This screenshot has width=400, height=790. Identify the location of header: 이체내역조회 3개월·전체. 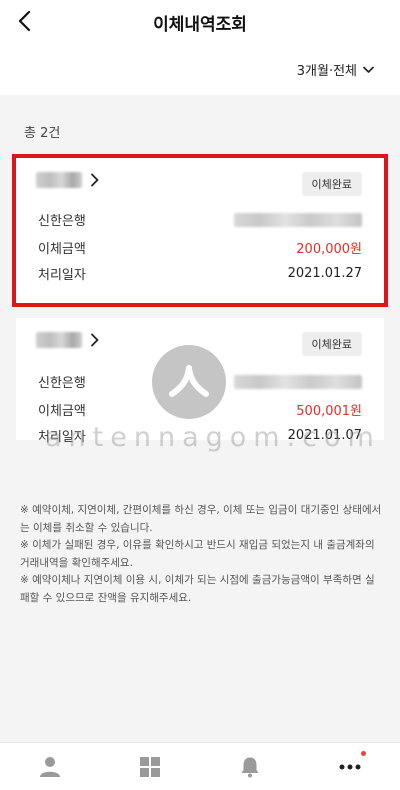
(200, 47).